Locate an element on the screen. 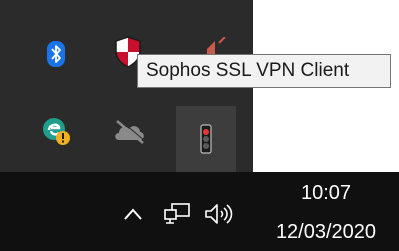  sophos-vpn-traffic-light-icon is located at coordinates (206, 139).